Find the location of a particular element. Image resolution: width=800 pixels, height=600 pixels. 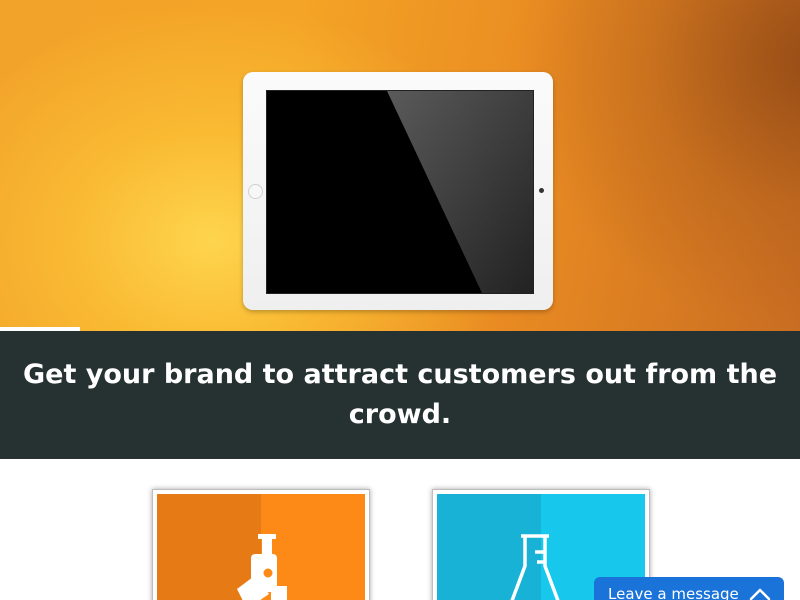

microscope-icon is located at coordinates (262, 567).